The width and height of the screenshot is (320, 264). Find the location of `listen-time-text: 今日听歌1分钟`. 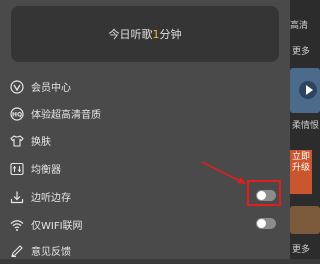

listen-time-text: 今日听歌1分钟 is located at coordinates (145, 34).